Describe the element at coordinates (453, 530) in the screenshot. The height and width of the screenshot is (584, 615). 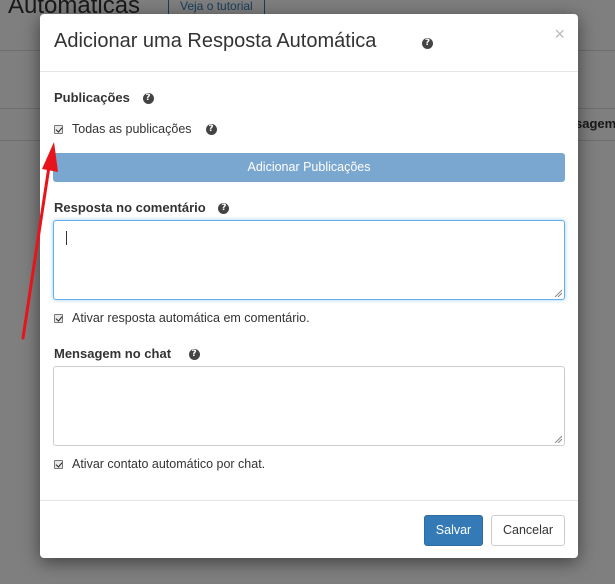
I see `save-button: Salvar` at that location.